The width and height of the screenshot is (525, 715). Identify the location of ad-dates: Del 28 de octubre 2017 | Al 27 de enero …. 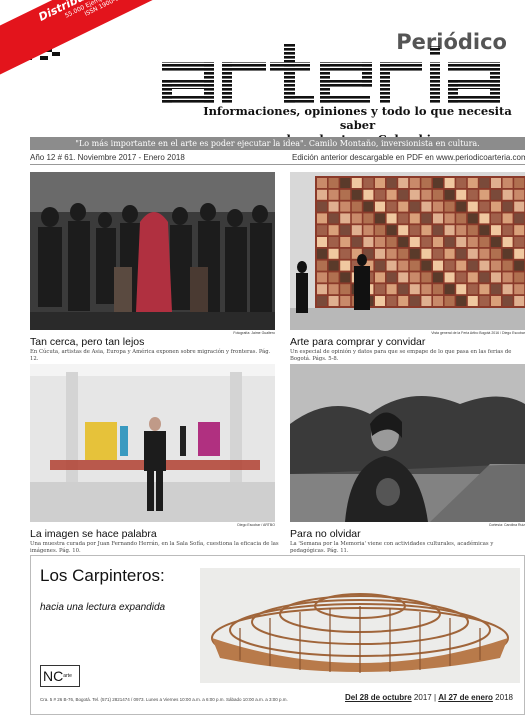
(429, 697).